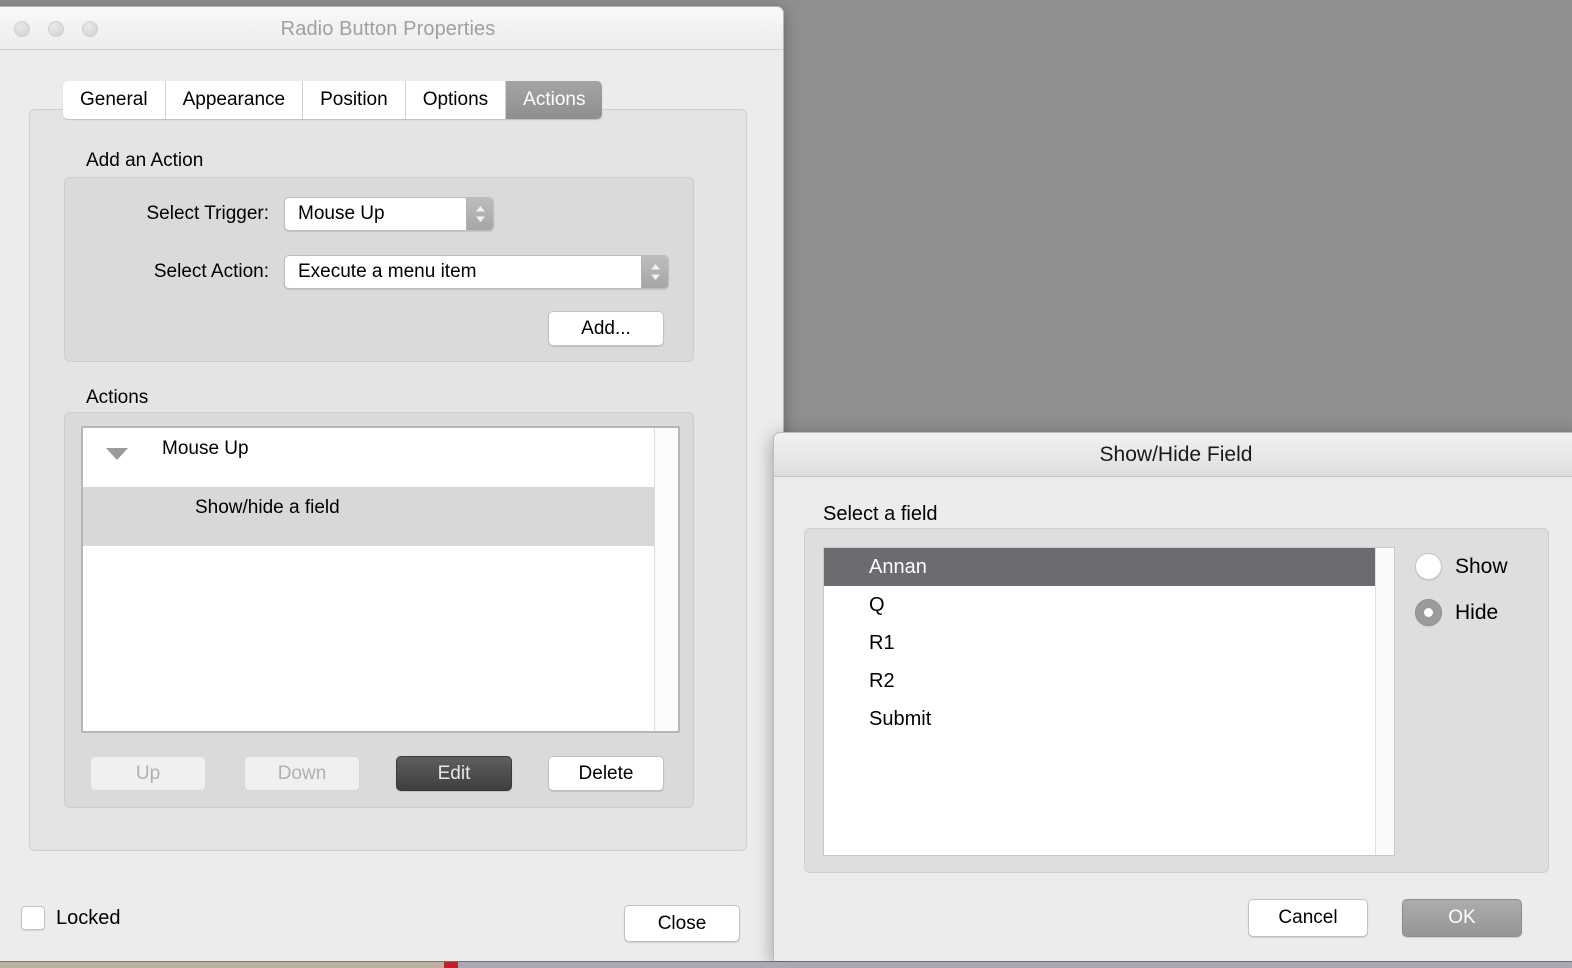  I want to click on tab-appearance: Appearance, so click(234, 100).